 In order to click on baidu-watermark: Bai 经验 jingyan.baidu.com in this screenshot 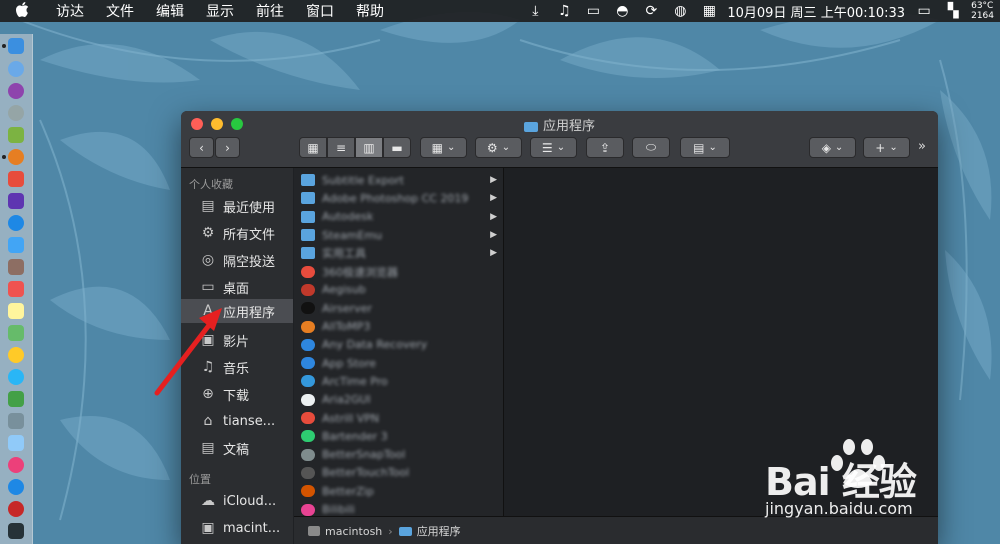, I will do `click(880, 479)`.